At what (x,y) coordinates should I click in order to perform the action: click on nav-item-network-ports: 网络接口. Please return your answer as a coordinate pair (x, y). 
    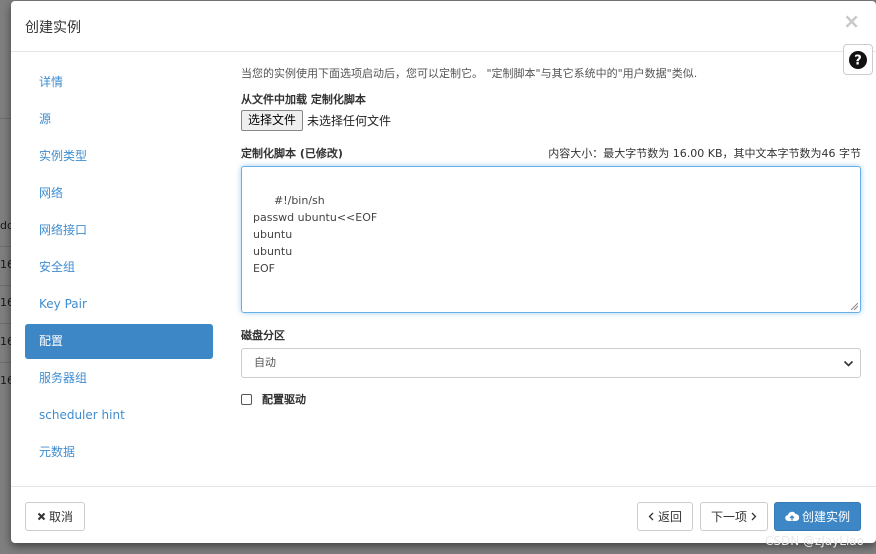
    Looking at the image, I should click on (119, 230).